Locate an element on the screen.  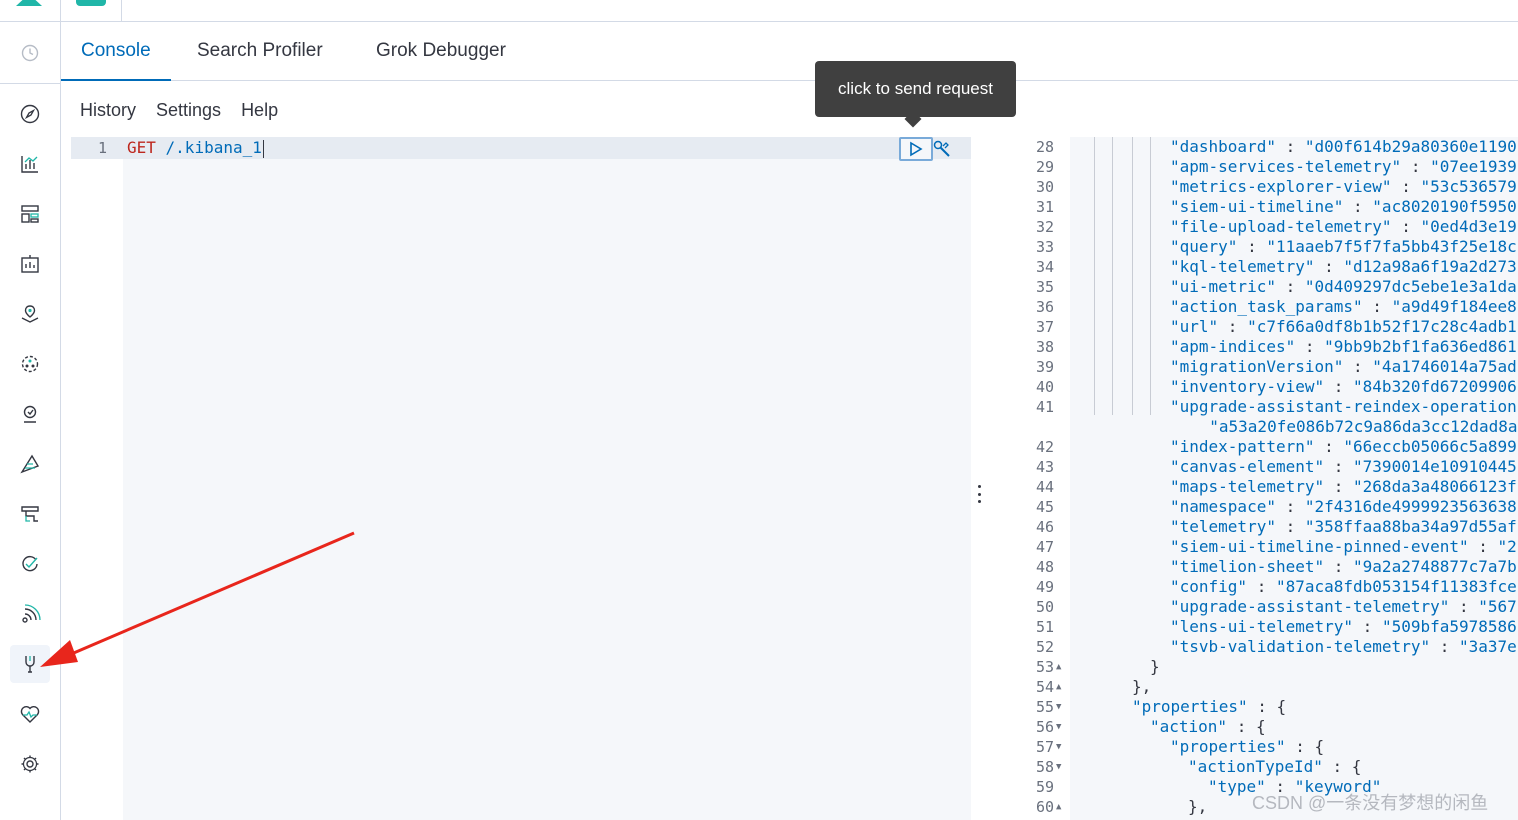
output-line: 51 "lens-ui-telemetry" : "509bfa5978586 is located at coordinates (1253, 627).